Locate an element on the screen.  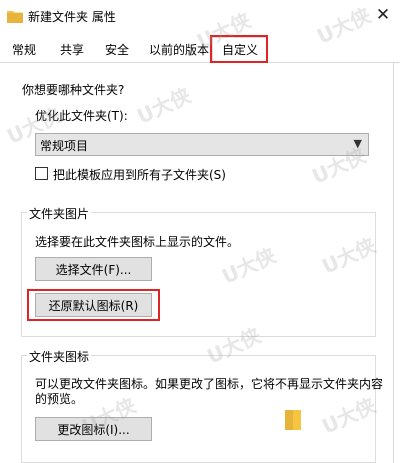
optimize-question: 你想要哪种文件夹? is located at coordinates (73, 90).